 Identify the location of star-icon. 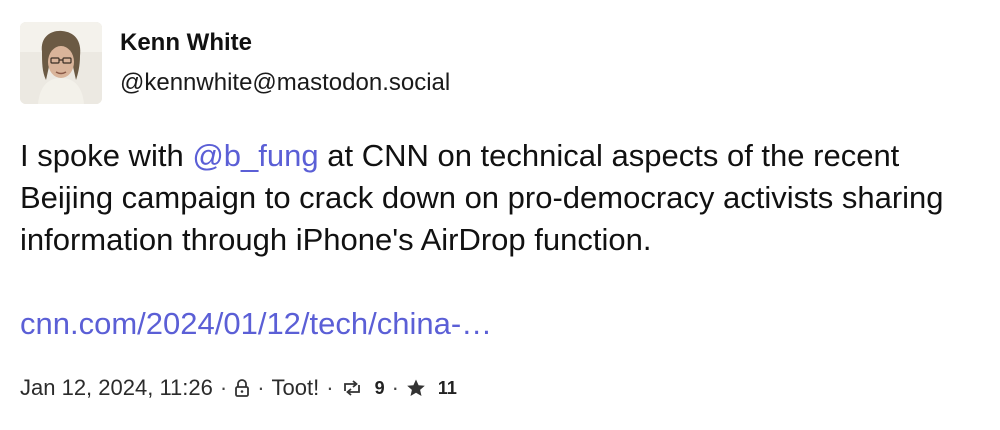
(416, 388).